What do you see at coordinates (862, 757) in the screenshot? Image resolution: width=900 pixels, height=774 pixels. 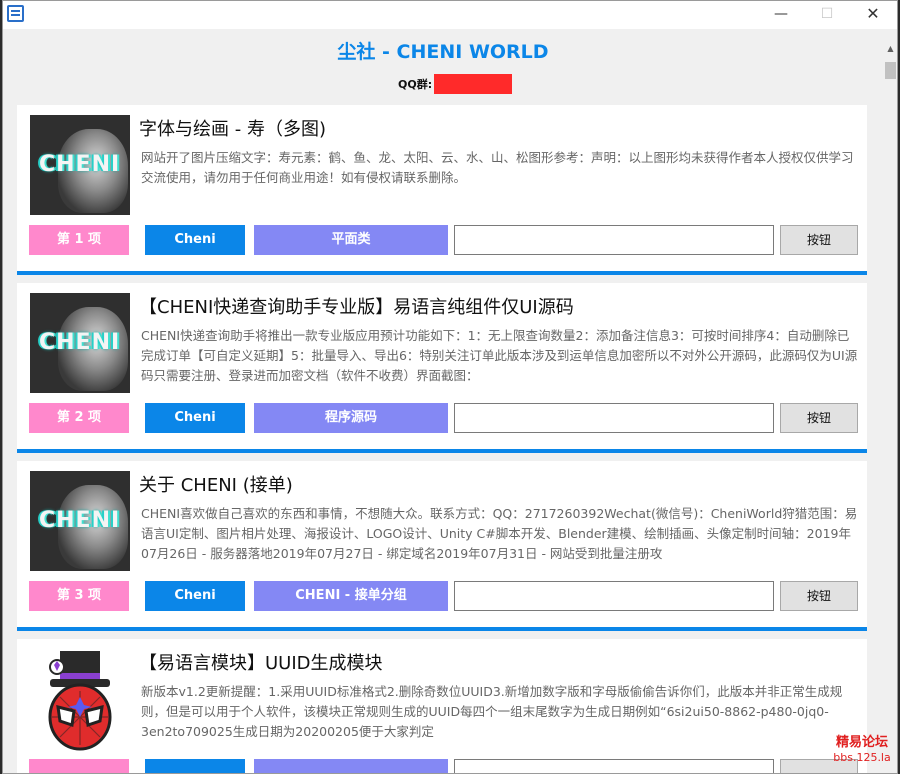 I see `watermark-url: bbs.125.la` at bounding box center [862, 757].